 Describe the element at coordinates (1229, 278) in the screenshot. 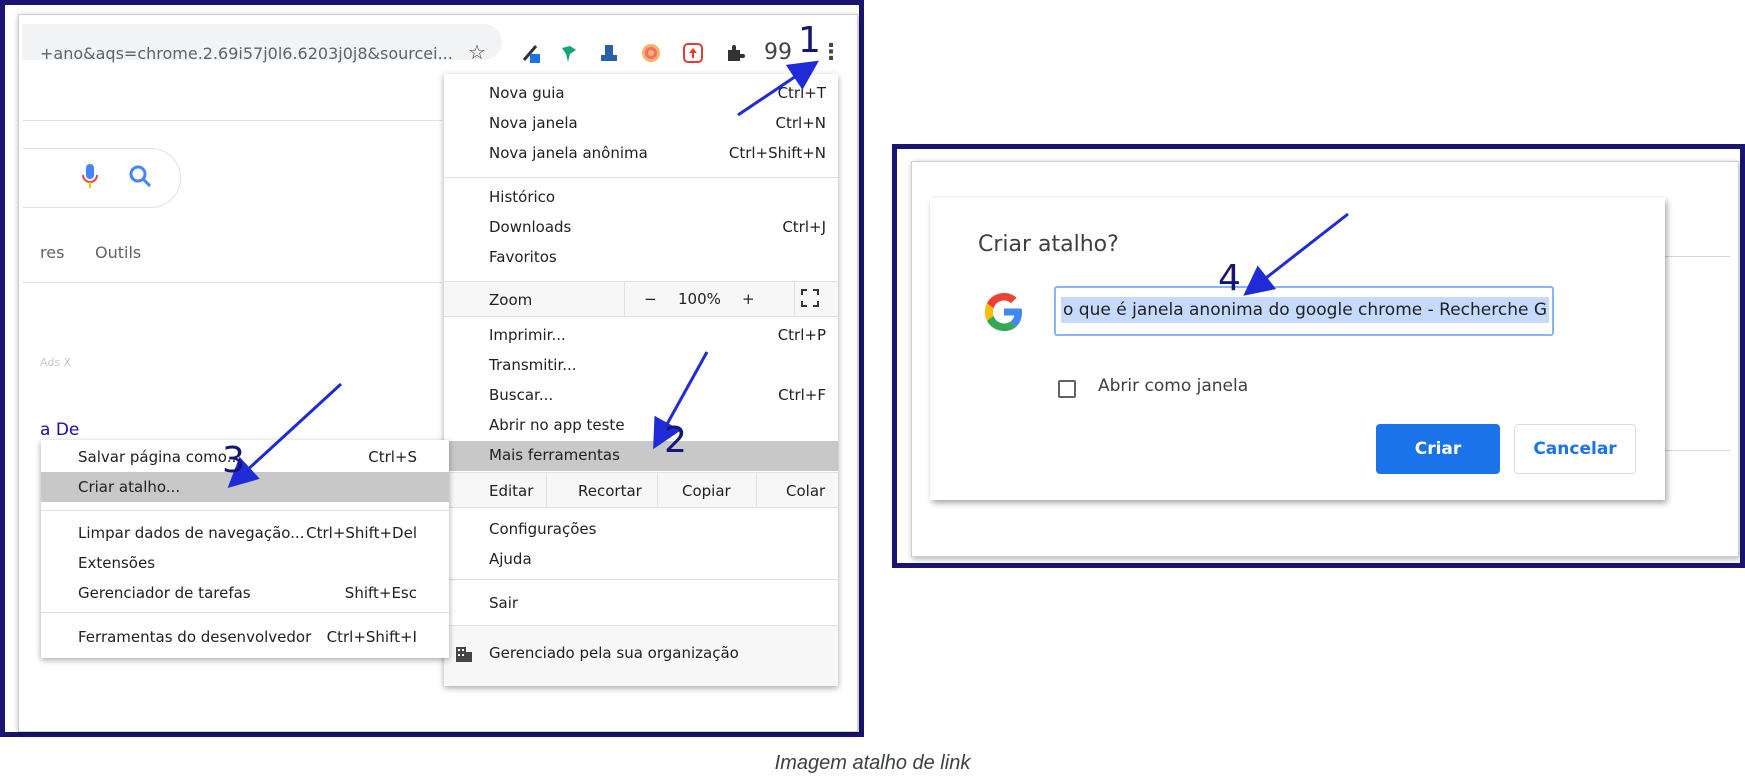

I see `step-number-4: 4` at that location.